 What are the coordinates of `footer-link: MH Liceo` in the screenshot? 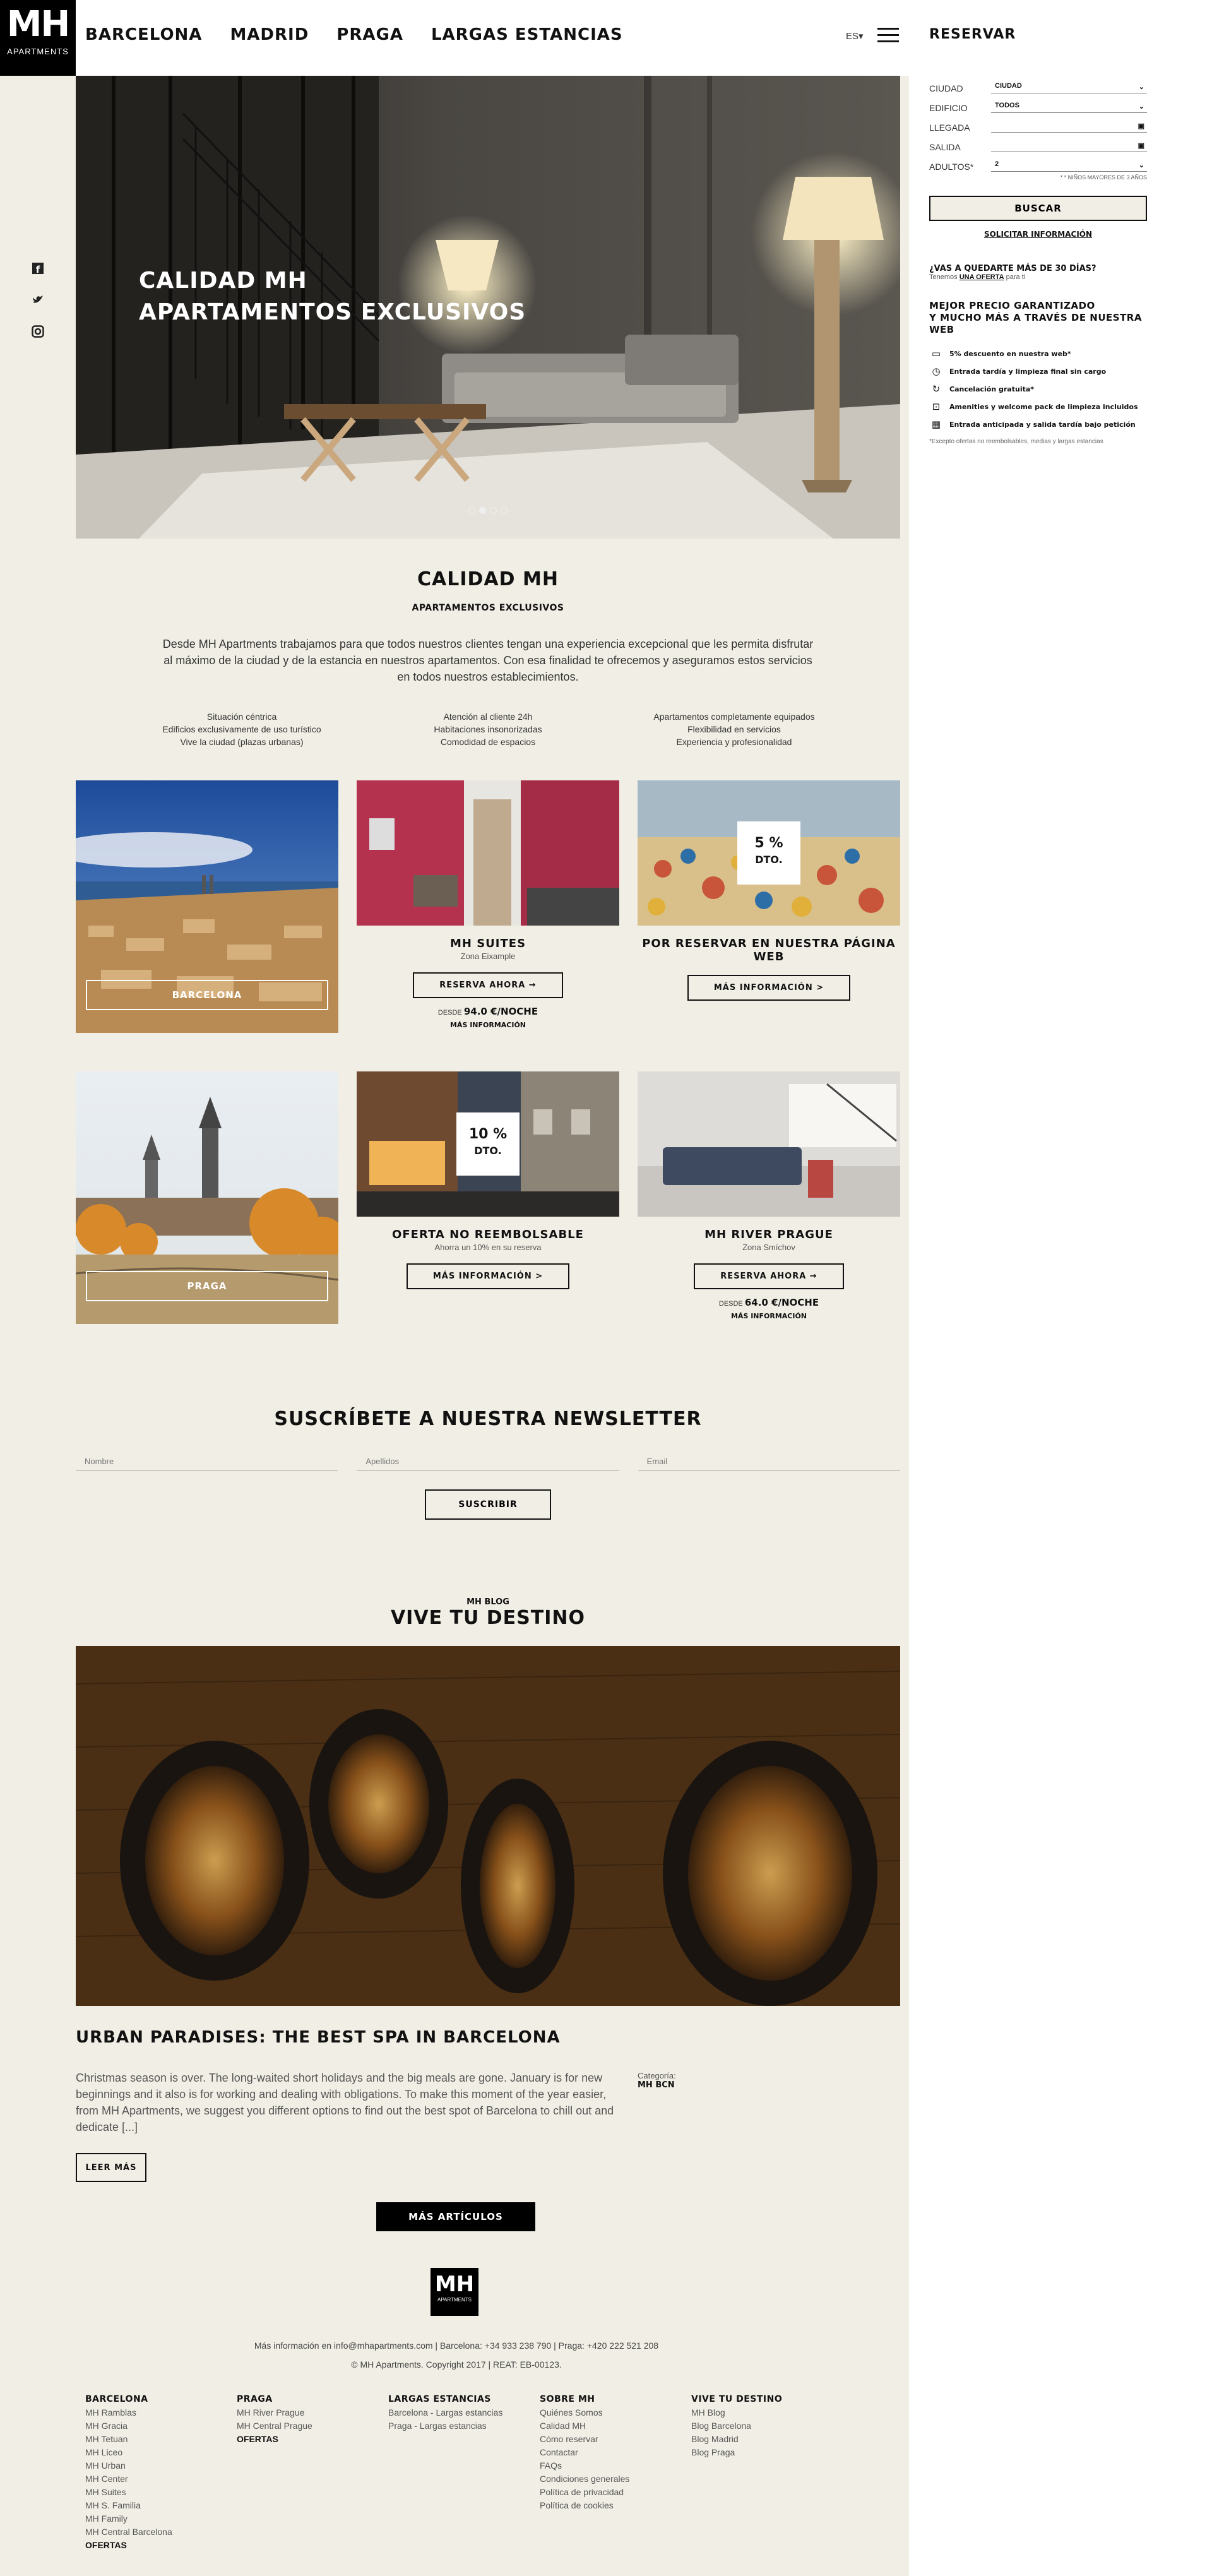 It's located at (161, 2452).